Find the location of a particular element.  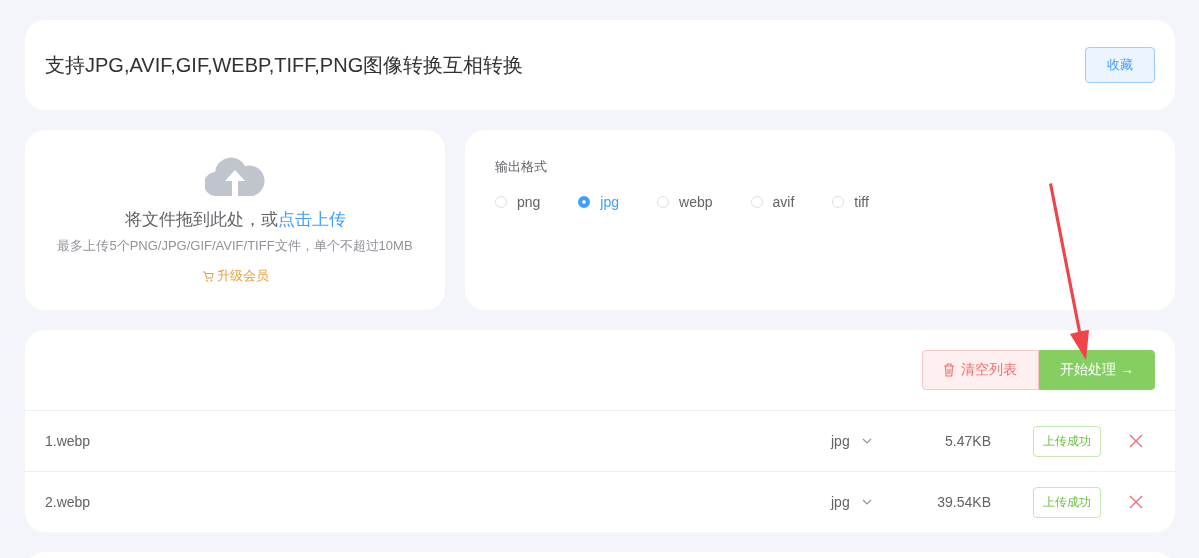

file-name: 2.webp is located at coordinates (68, 502).